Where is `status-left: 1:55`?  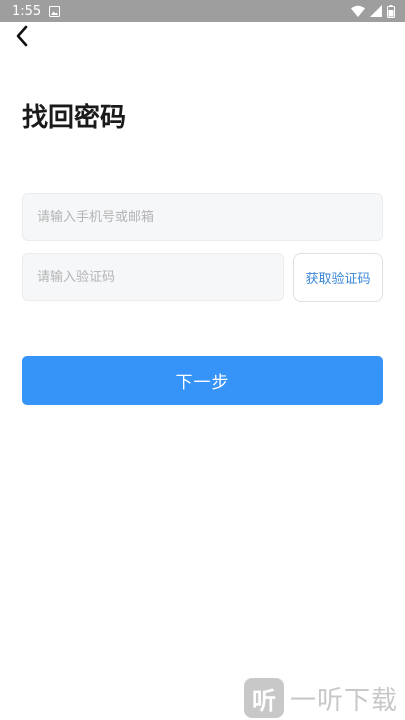
status-left: 1:55 is located at coordinates (36, 11).